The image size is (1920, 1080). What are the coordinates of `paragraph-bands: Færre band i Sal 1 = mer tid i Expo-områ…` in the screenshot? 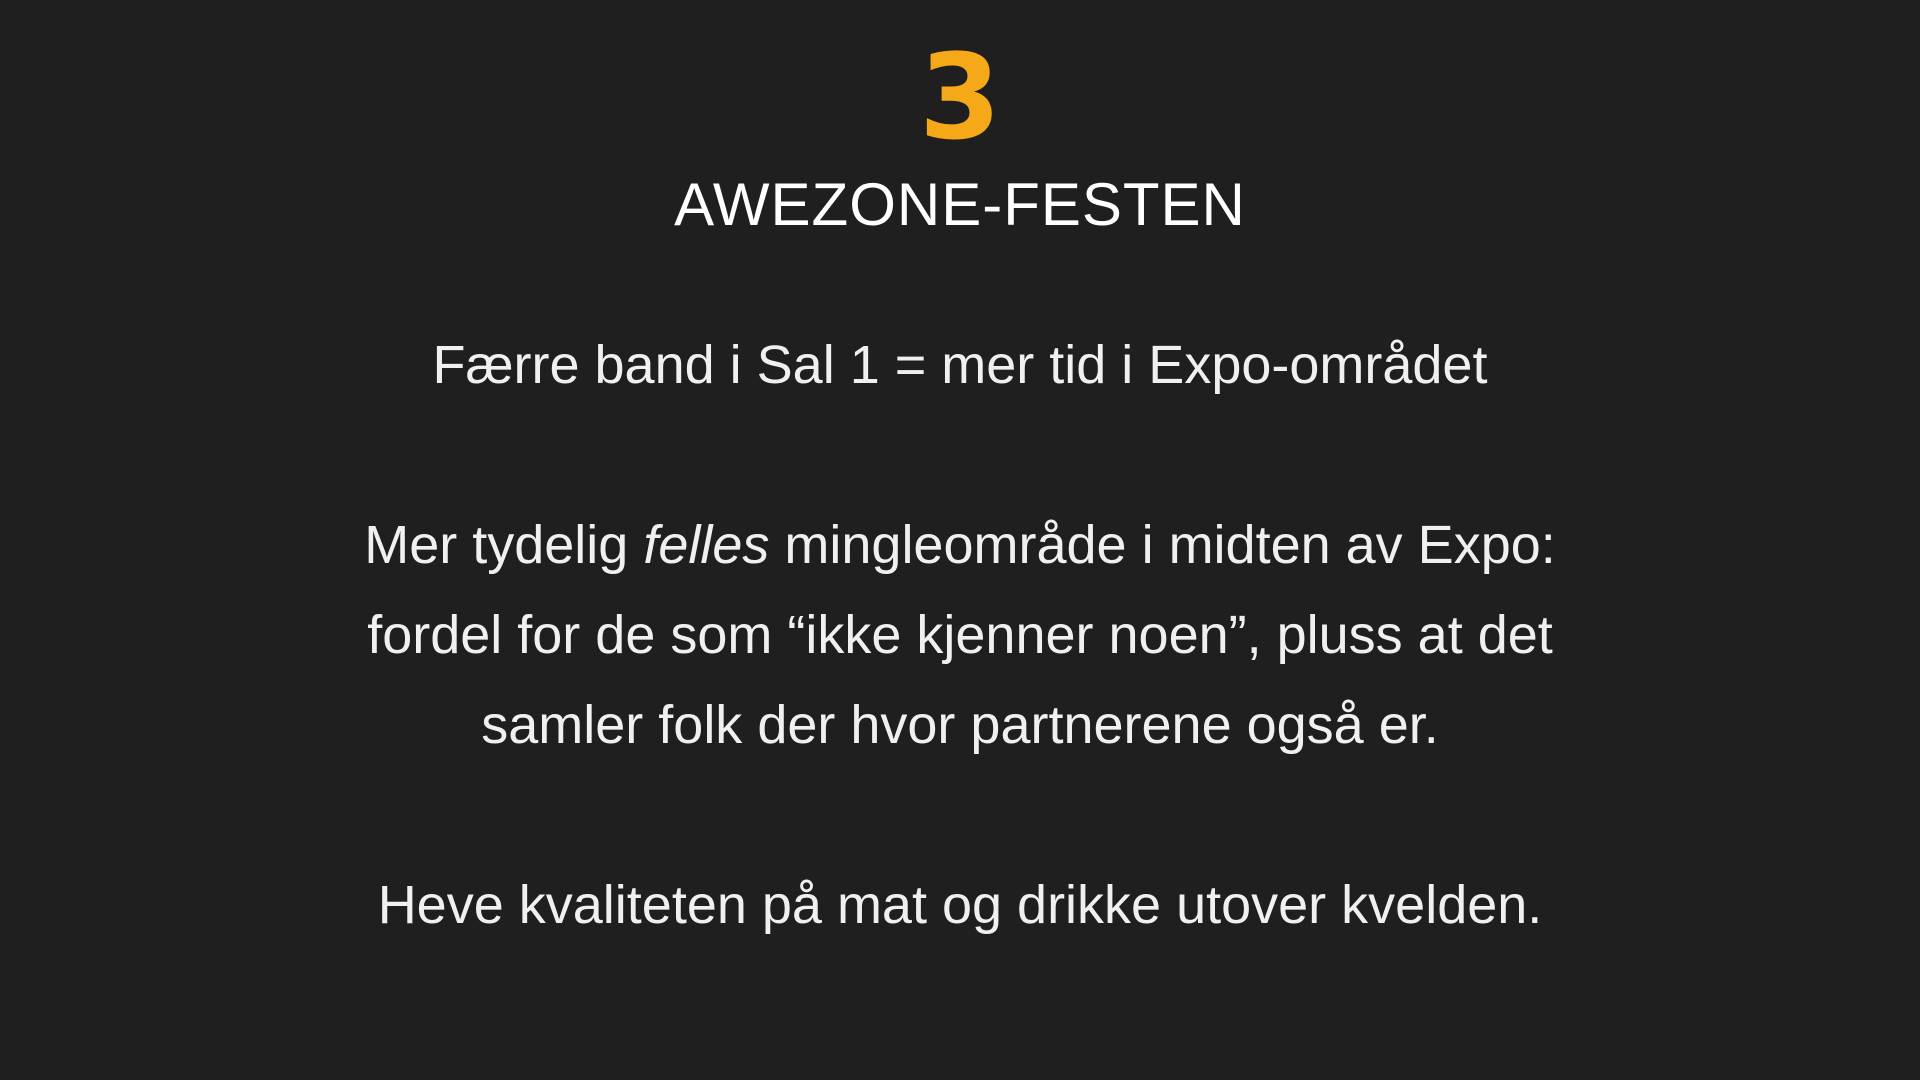 It's located at (960, 365).